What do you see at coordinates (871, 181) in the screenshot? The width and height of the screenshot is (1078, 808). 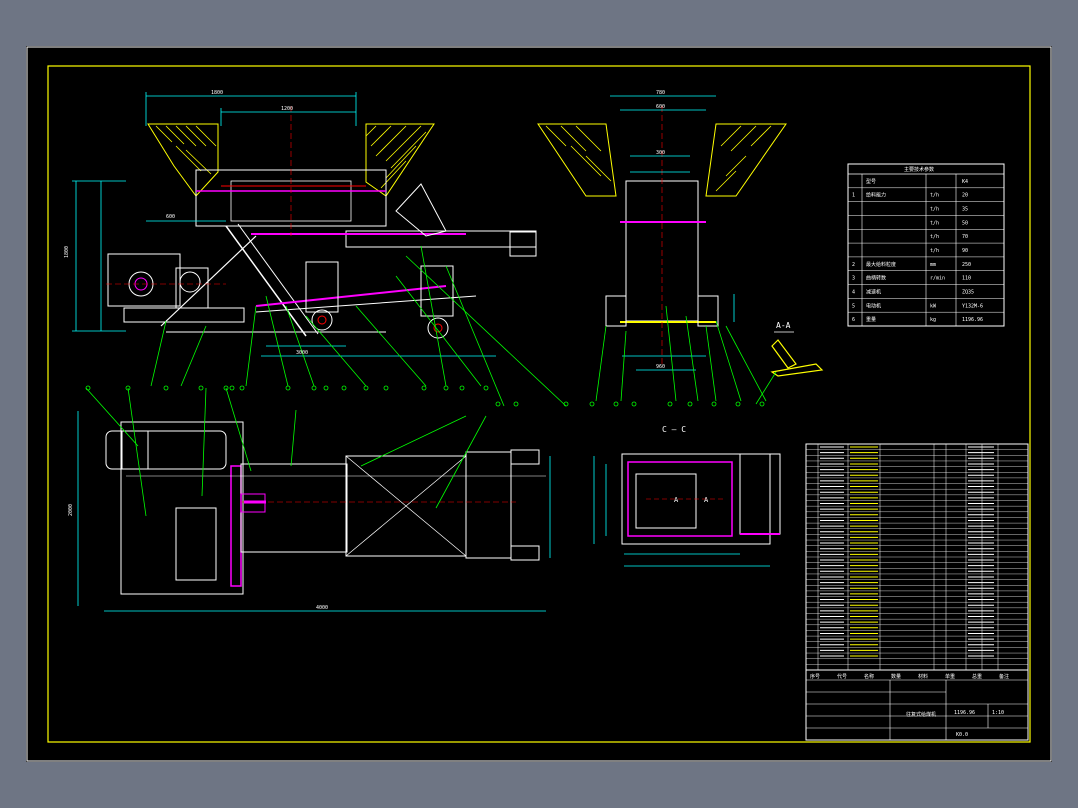 I see `tech-table-cell: 型号` at bounding box center [871, 181].